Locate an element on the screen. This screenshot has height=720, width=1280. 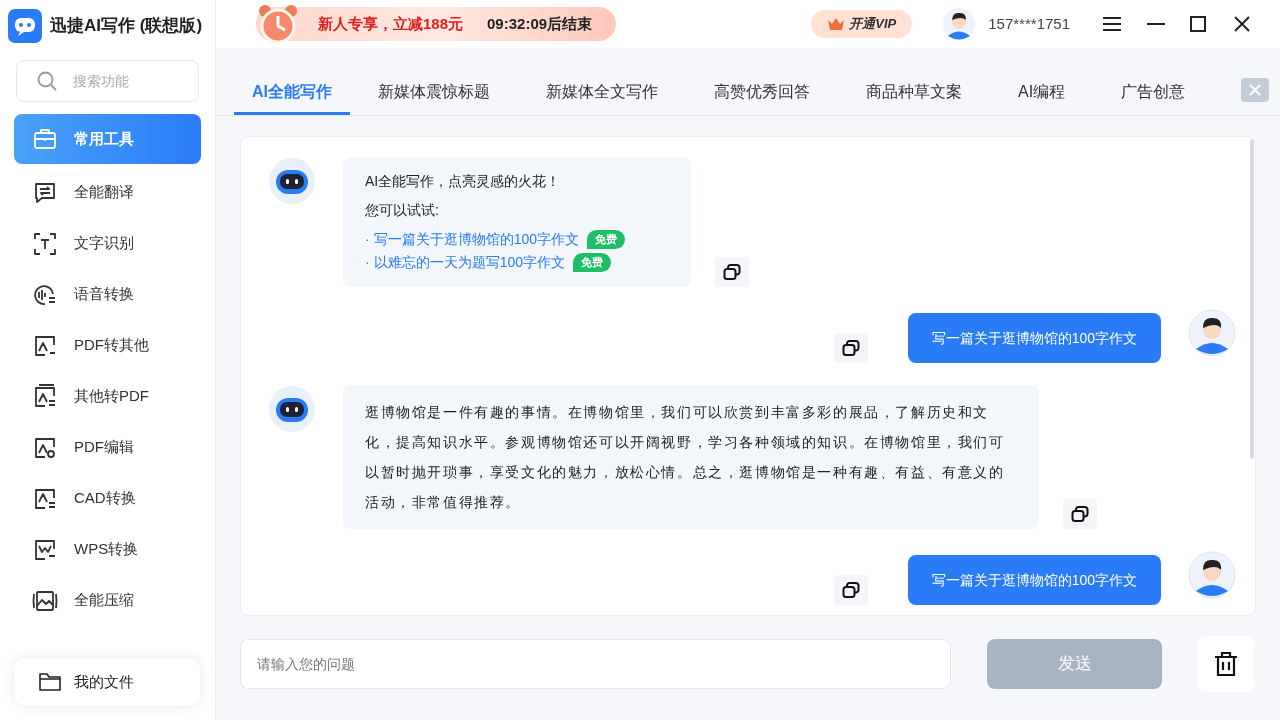
trash-icon is located at coordinates (1226, 664).